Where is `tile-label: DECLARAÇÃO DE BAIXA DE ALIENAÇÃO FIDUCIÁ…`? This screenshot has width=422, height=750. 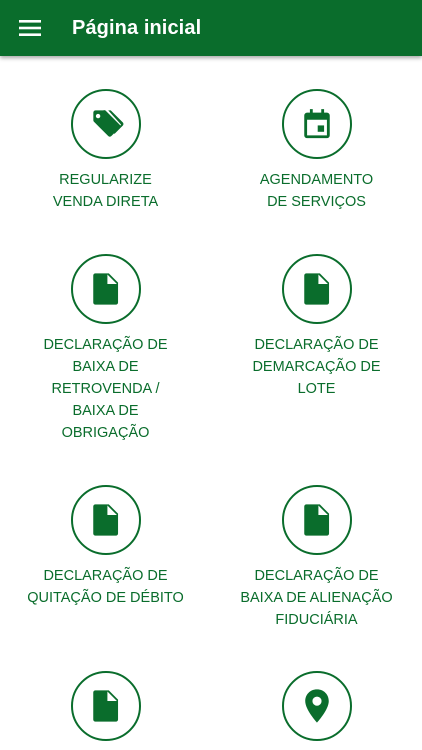 tile-label: DECLARAÇÃO DE BAIXA DE ALIENAÇÃO FIDUCIÁ… is located at coordinates (317, 598).